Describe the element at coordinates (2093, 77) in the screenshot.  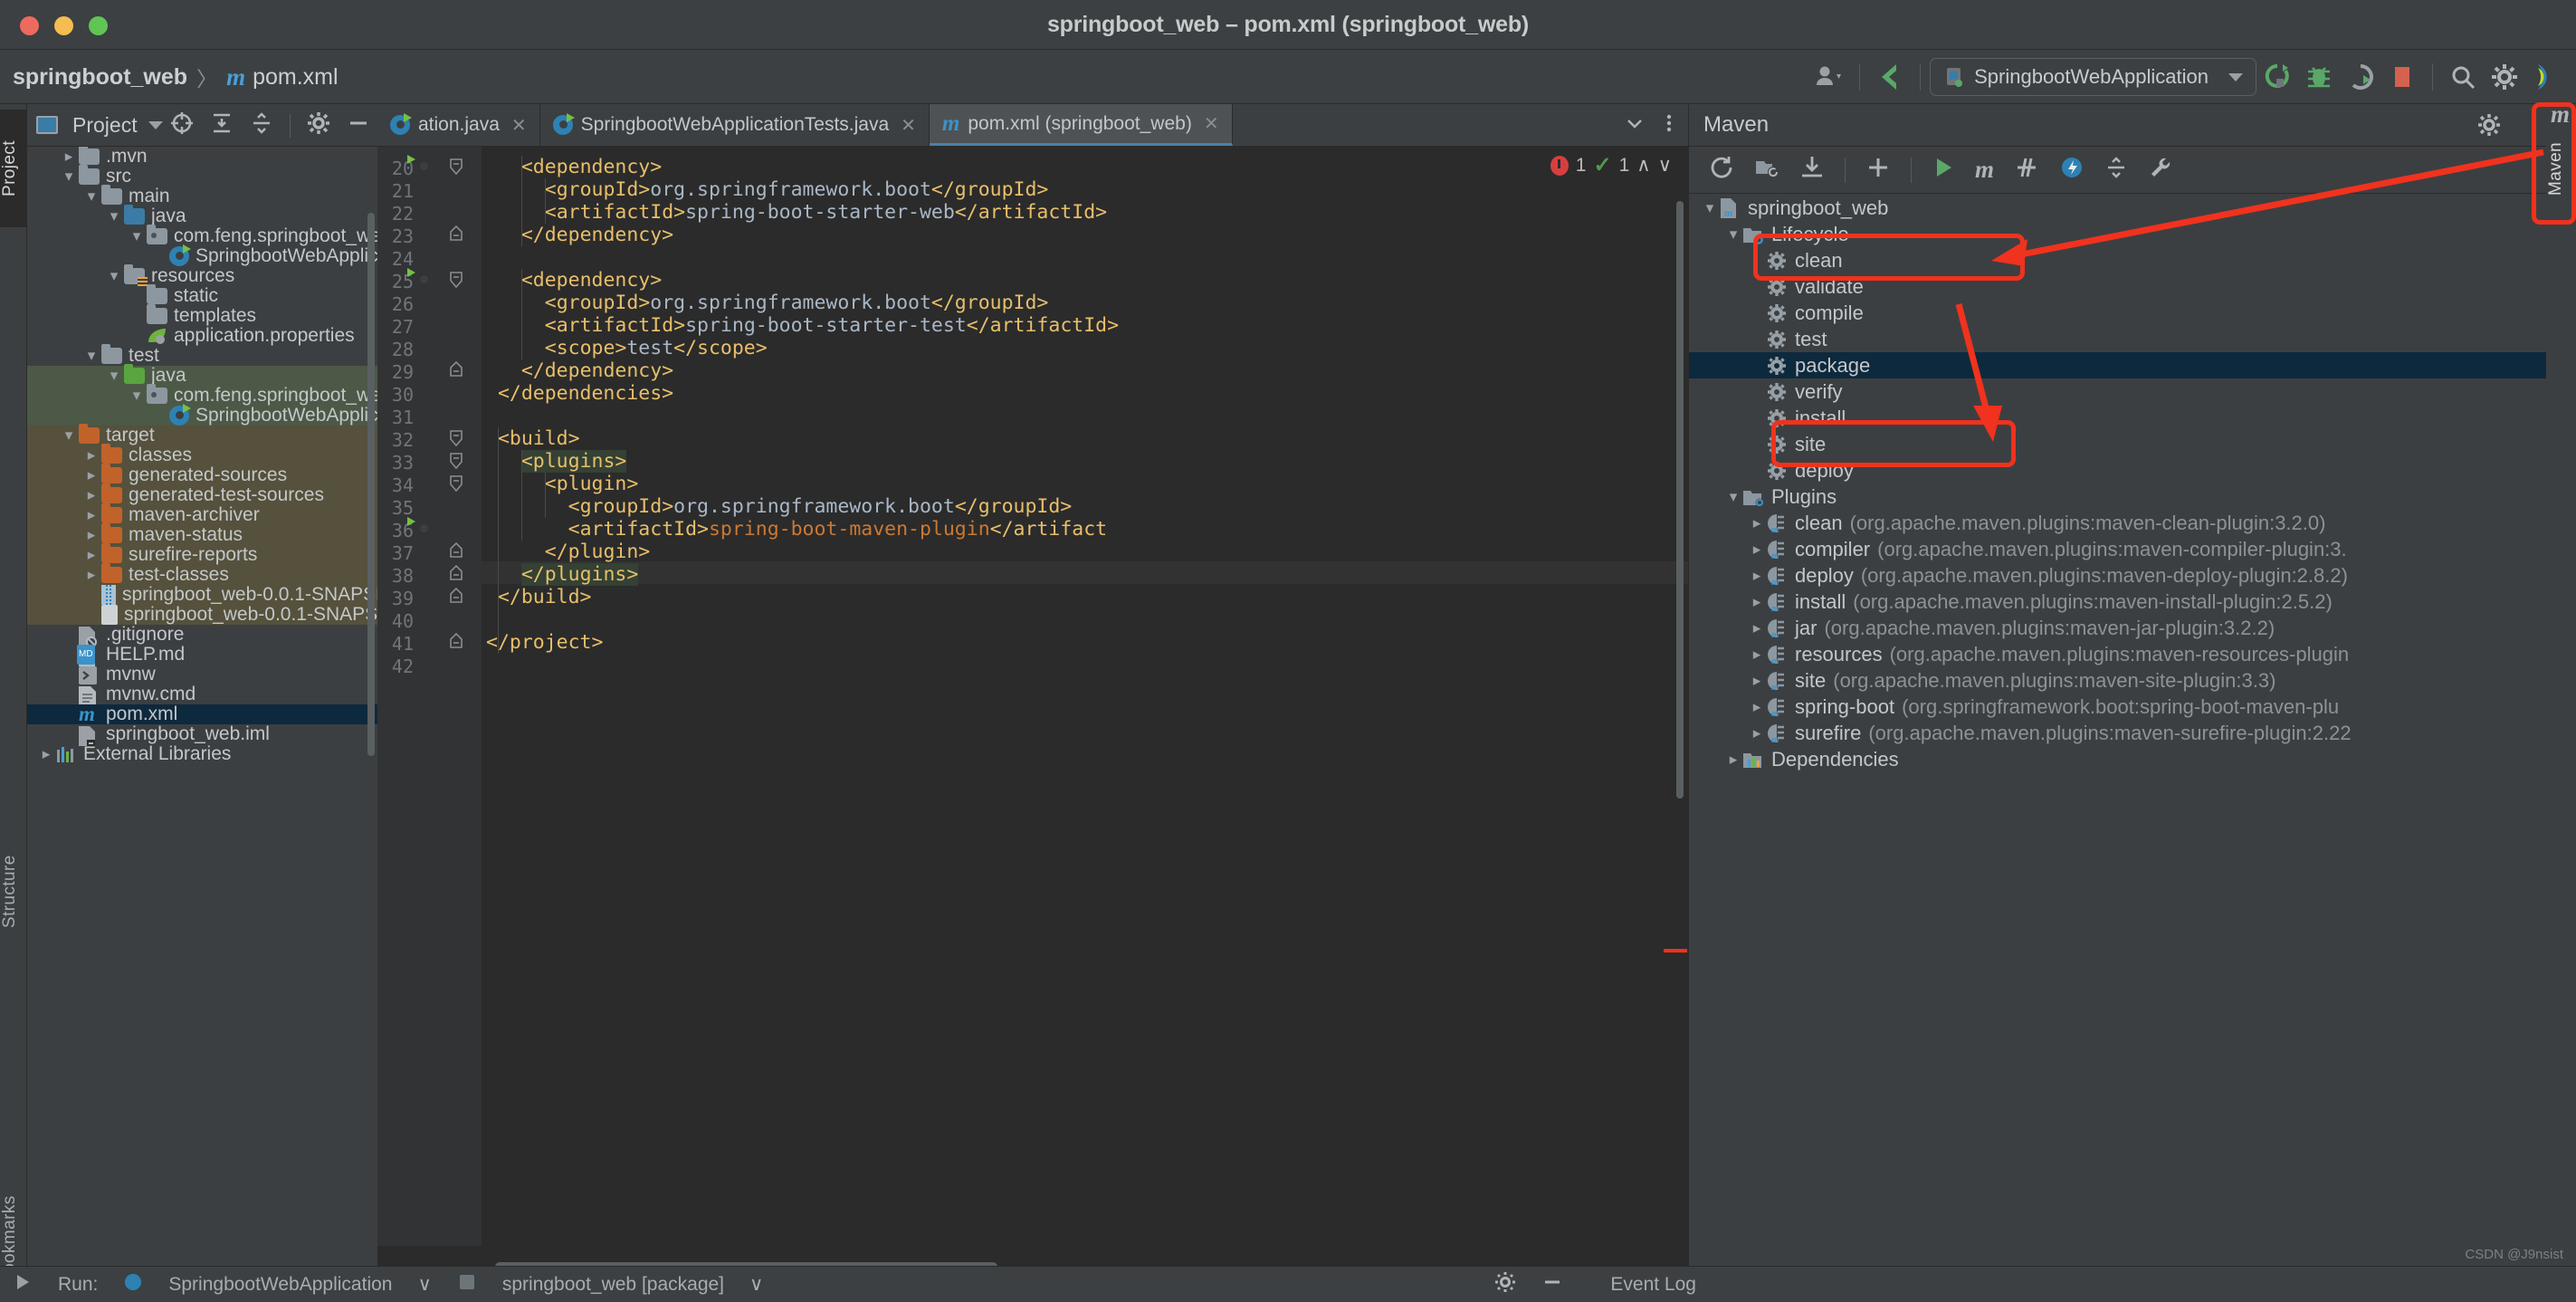
I see `run-configuration-selector: SpringbootWebApplication` at that location.